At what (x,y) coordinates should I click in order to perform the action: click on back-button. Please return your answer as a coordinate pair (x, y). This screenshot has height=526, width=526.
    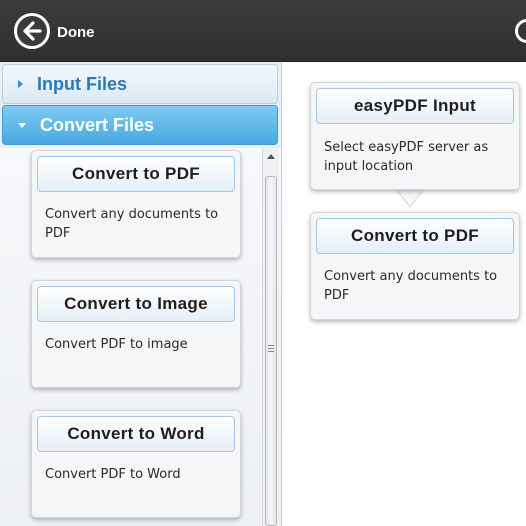
    Looking at the image, I should click on (32, 31).